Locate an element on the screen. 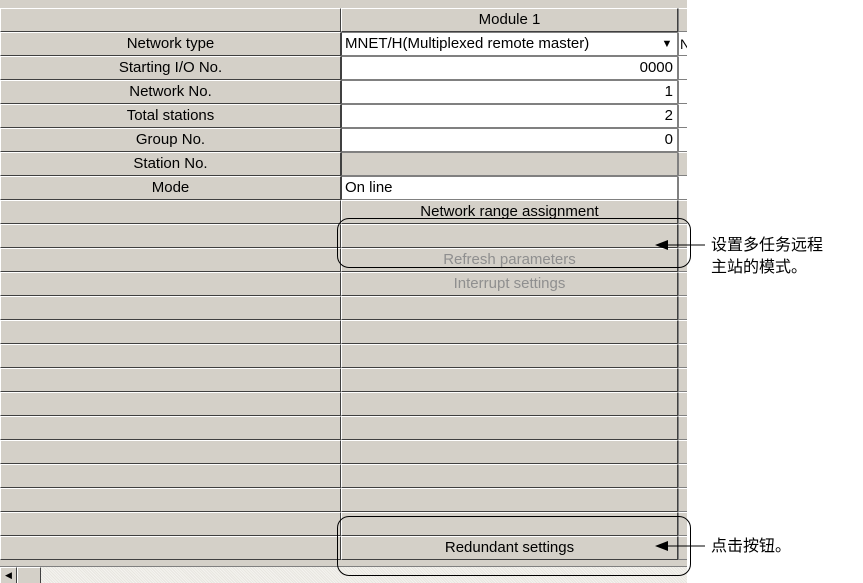 The width and height of the screenshot is (863, 583). row-mode: Mode On line is located at coordinates (343, 188).